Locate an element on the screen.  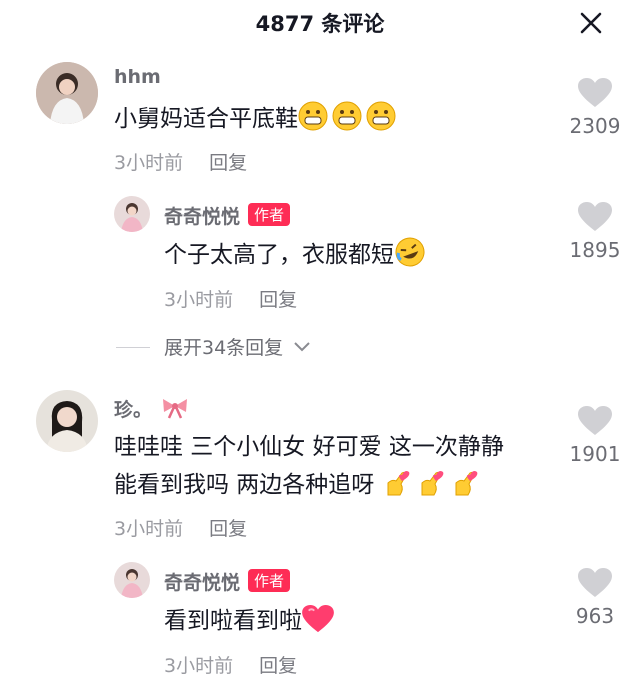
divider is located at coordinates (133, 347).